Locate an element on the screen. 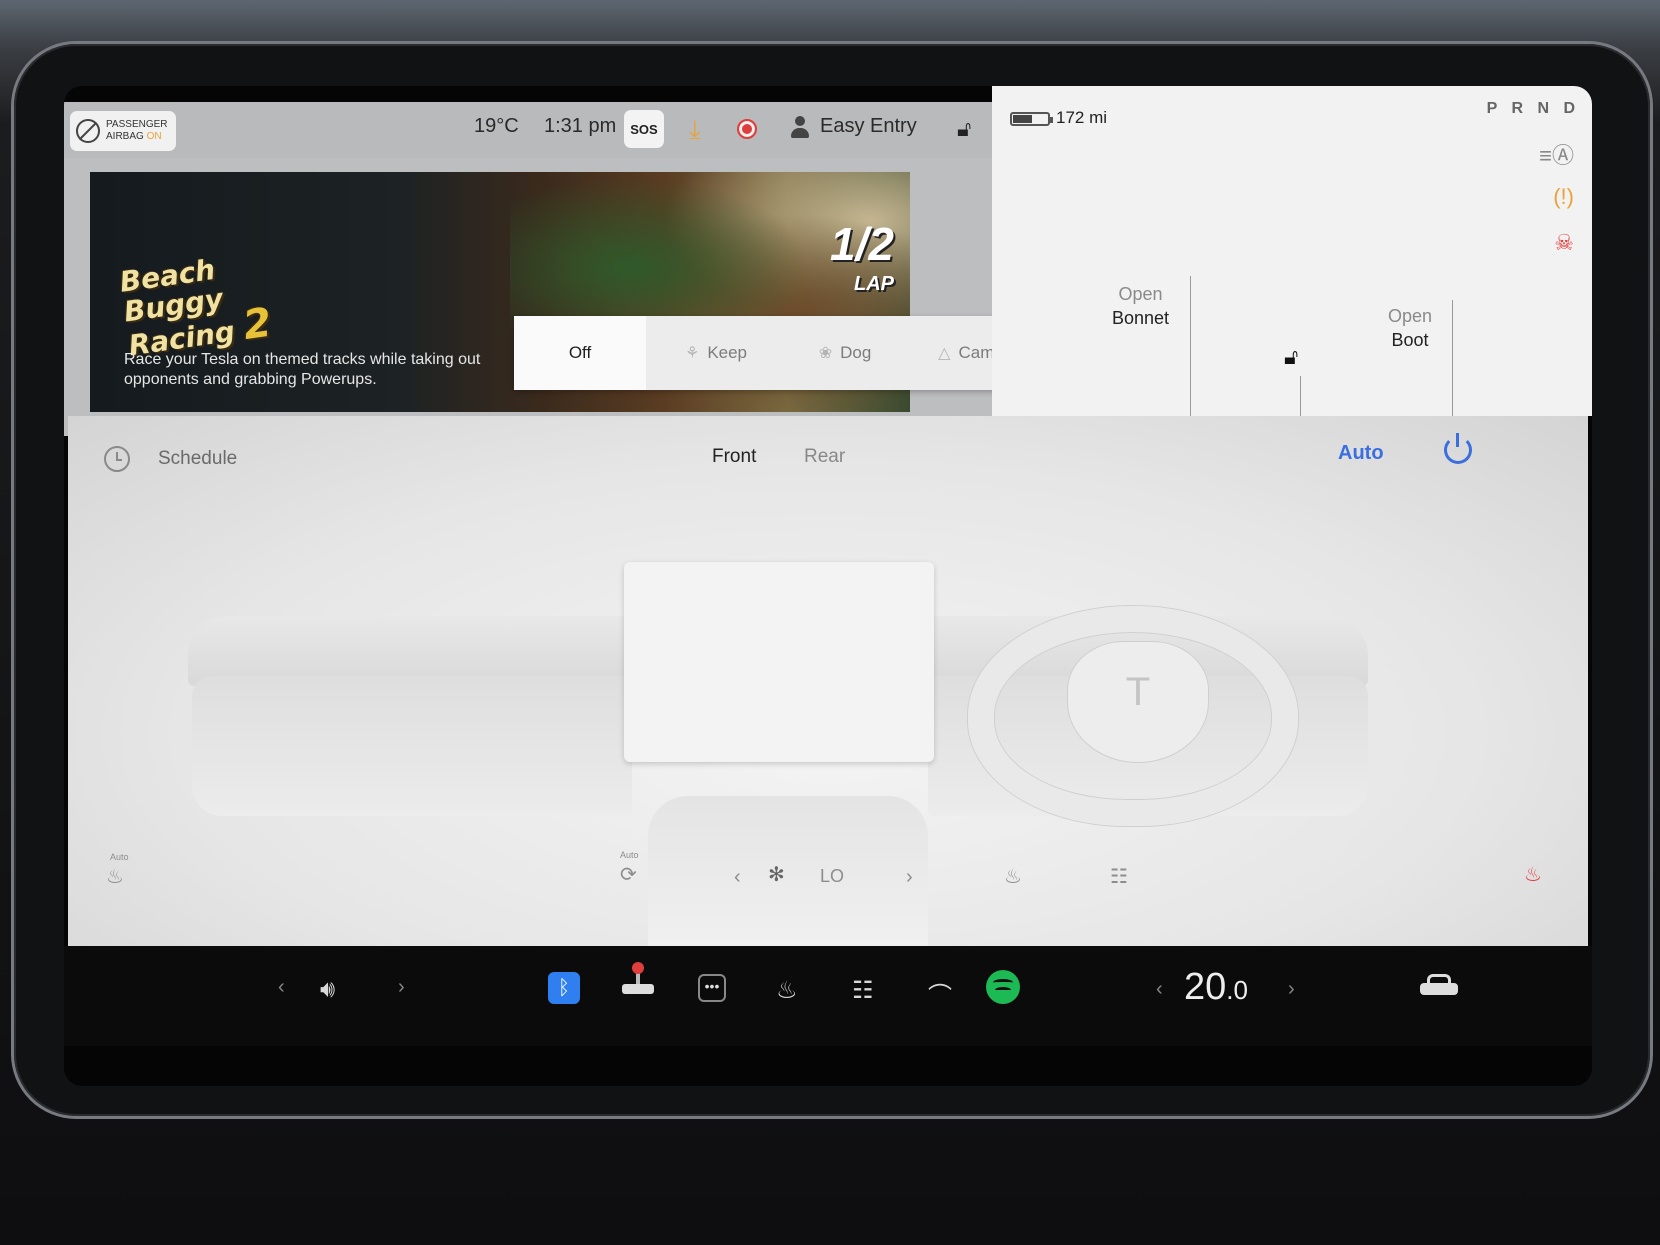  arcade-joystick-icon is located at coordinates (638, 980).